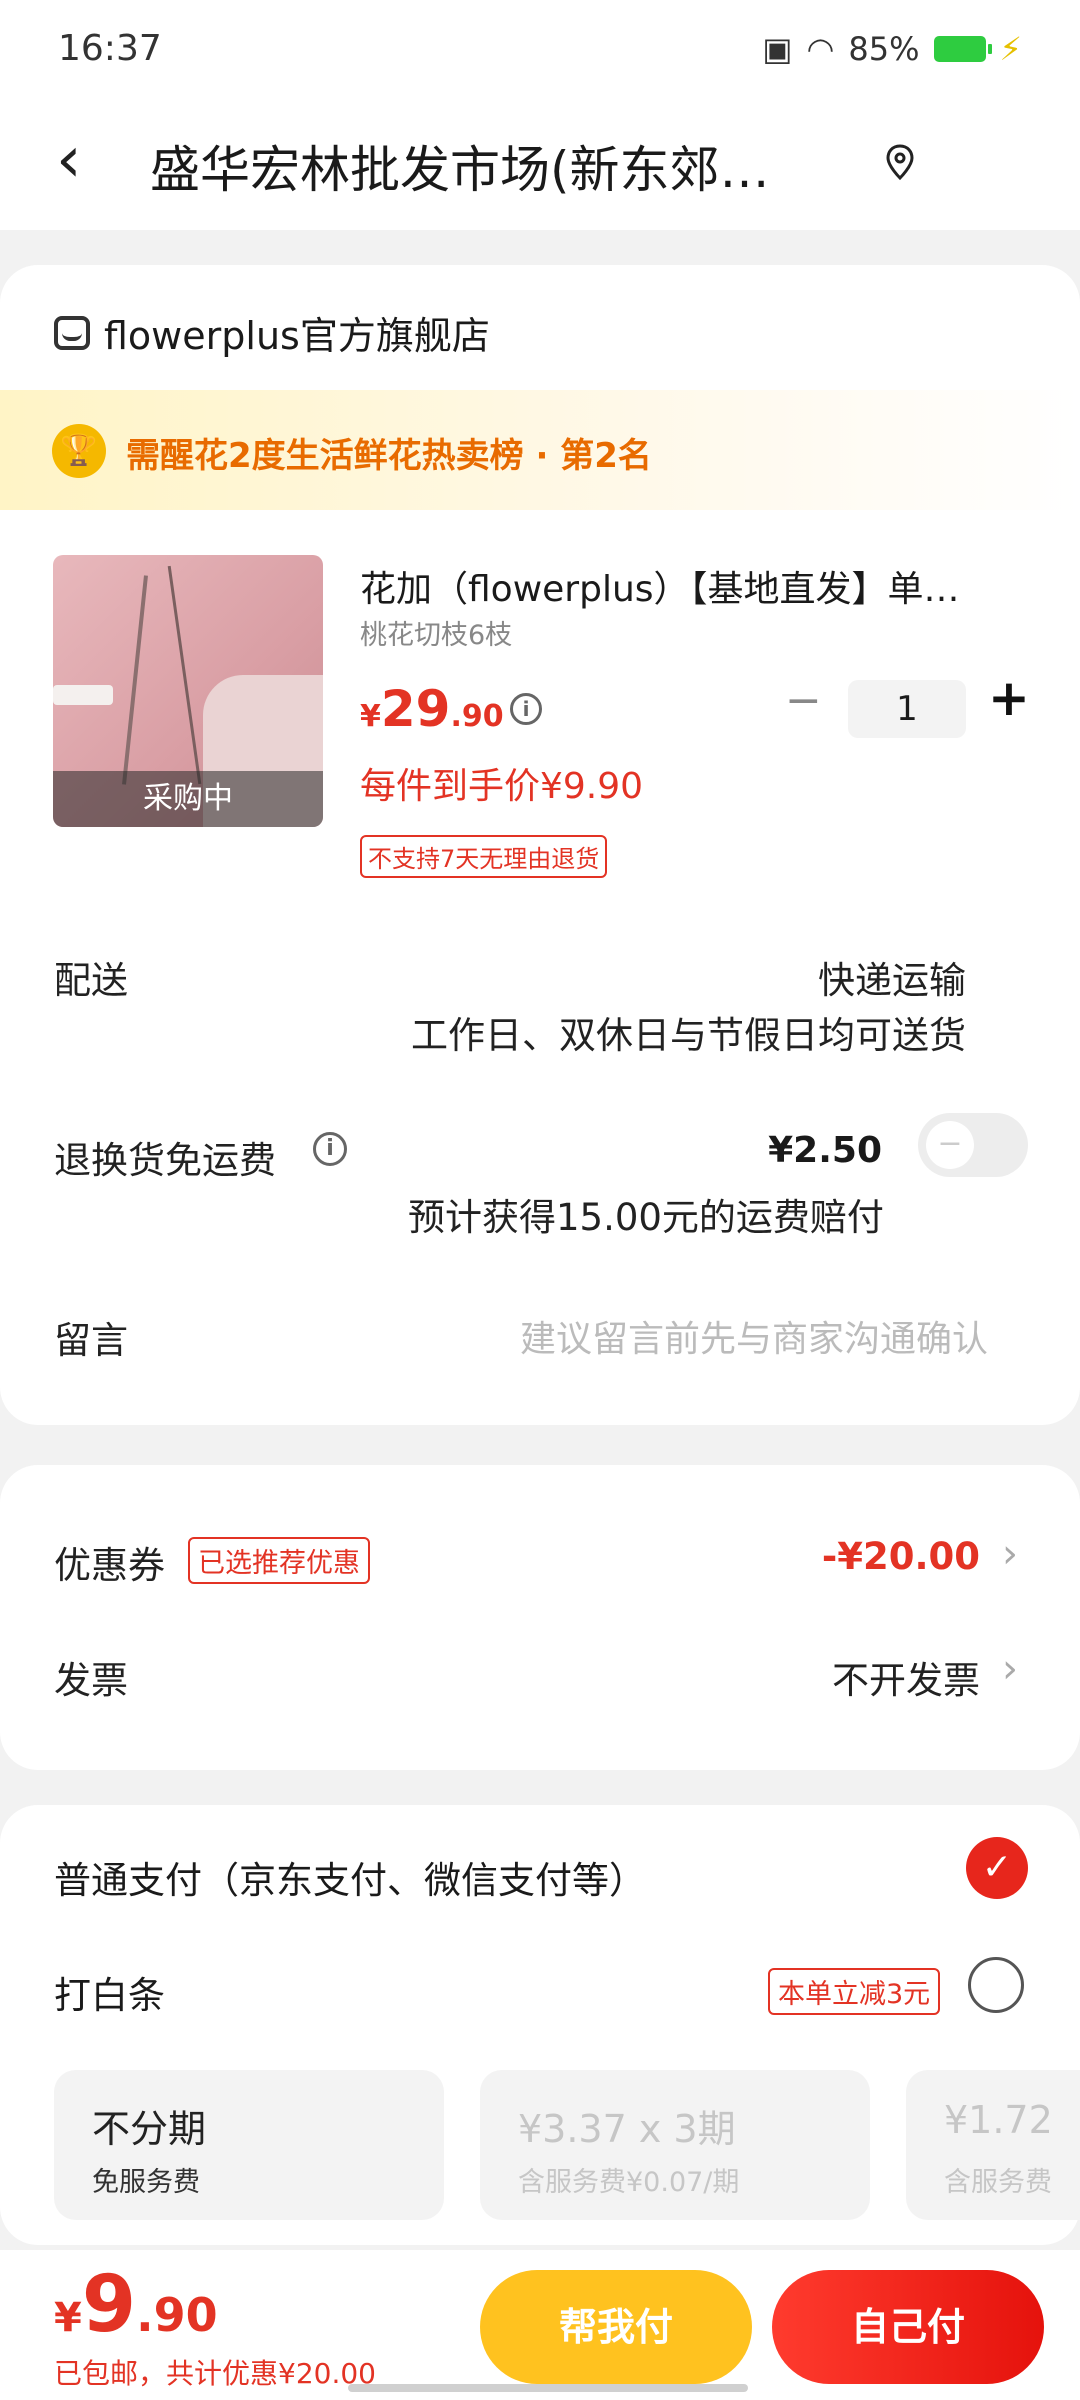 The height and width of the screenshot is (2400, 1080). Describe the element at coordinates (646, 1217) in the screenshot. I see `return-fee-note: 预计获得15.00元的运费赔付` at that location.